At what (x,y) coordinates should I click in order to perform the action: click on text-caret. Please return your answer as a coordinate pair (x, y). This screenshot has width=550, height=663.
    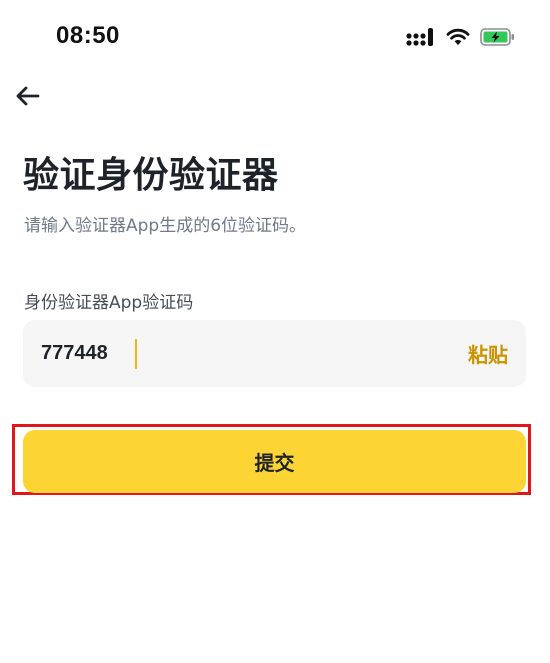
    Looking at the image, I should click on (136, 354).